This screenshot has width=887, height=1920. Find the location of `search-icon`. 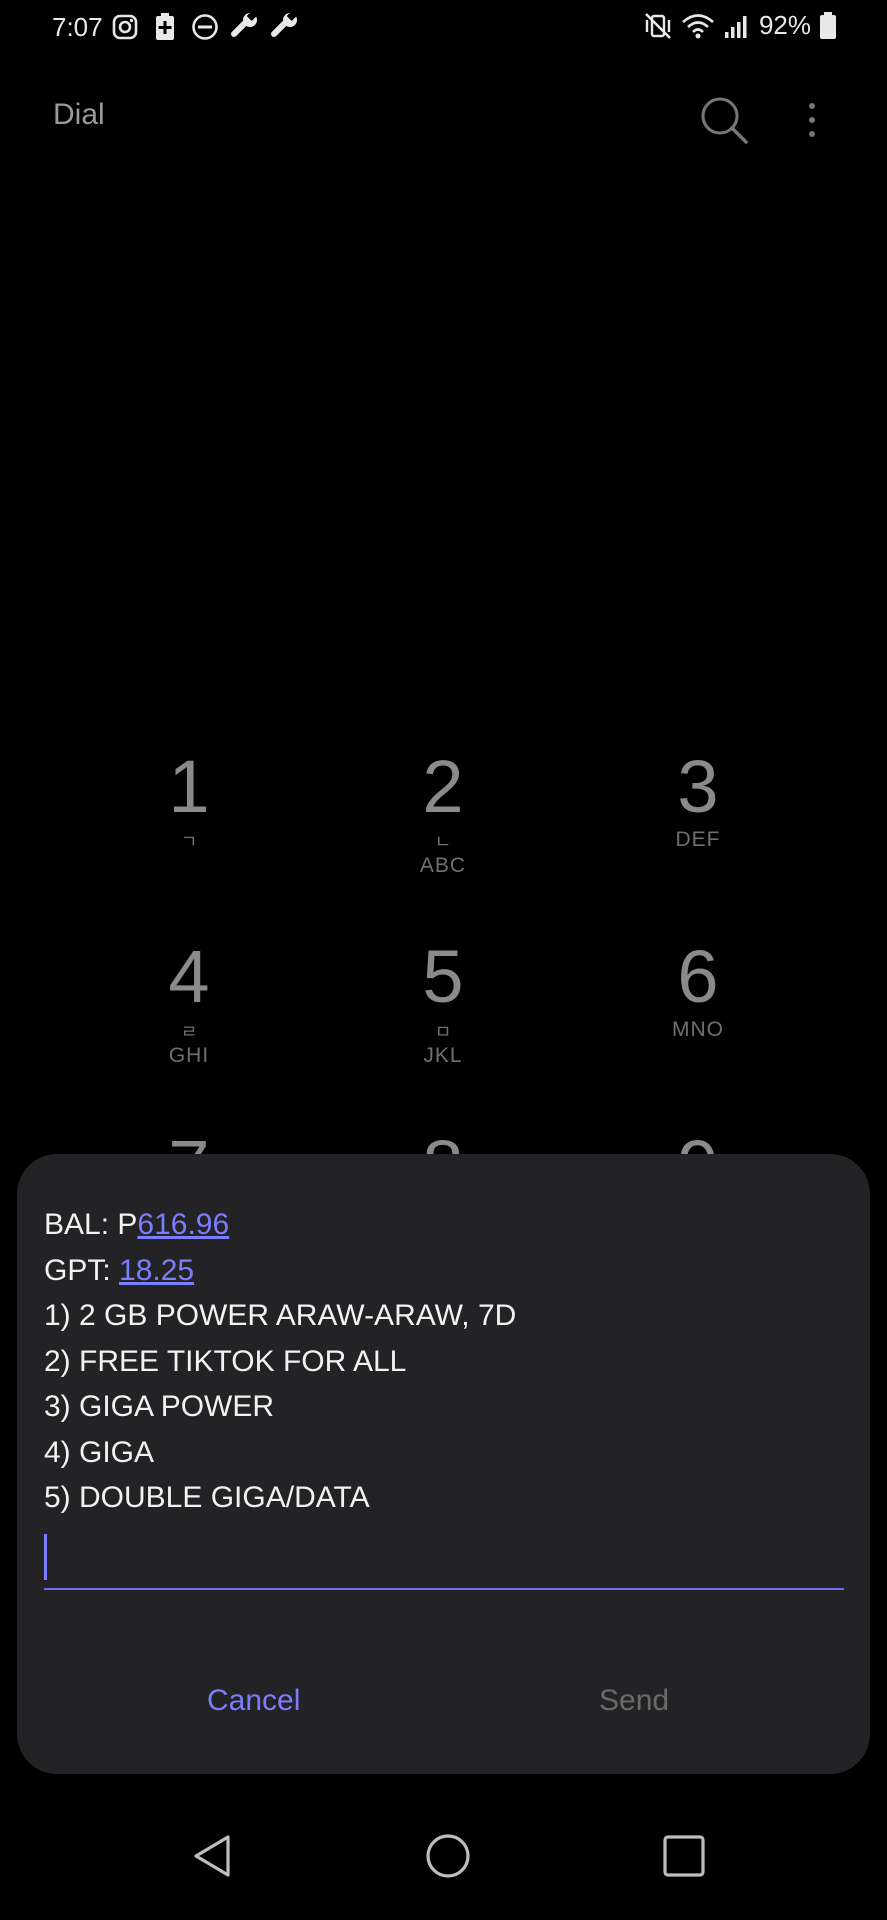

search-icon is located at coordinates (724, 120).